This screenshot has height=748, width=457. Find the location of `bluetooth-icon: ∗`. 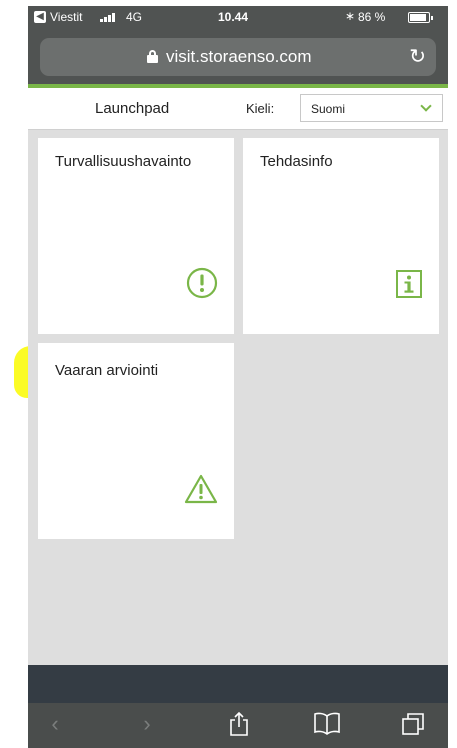

bluetooth-icon: ∗ is located at coordinates (350, 16).